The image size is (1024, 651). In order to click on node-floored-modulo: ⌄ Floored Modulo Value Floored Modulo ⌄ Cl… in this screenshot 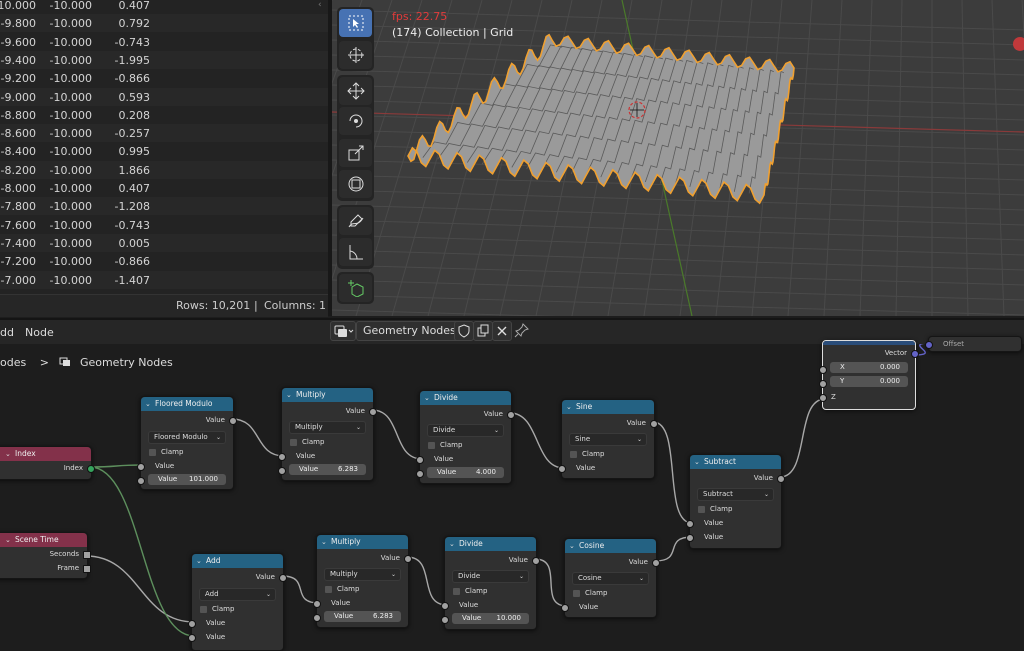, I will do `click(187, 443)`.